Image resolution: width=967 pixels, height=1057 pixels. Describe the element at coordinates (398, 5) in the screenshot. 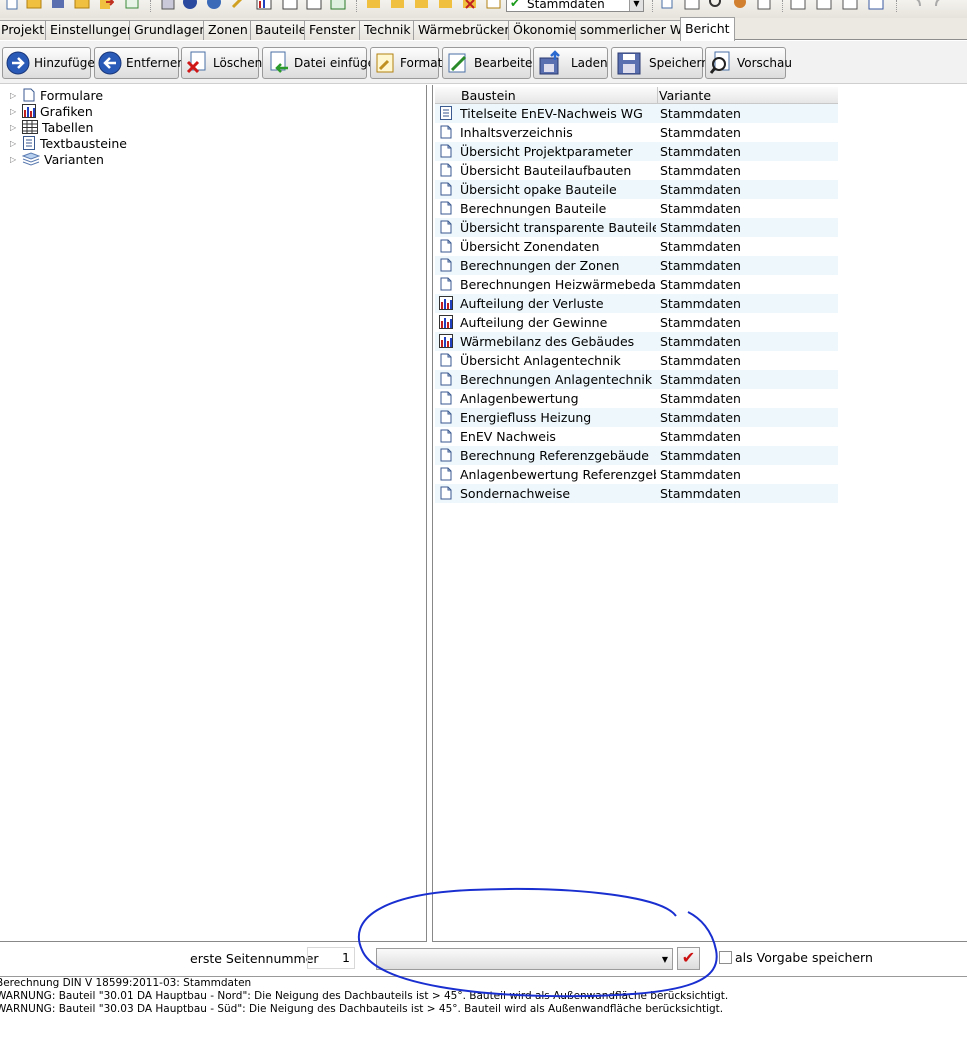

I see `move-icon` at that location.